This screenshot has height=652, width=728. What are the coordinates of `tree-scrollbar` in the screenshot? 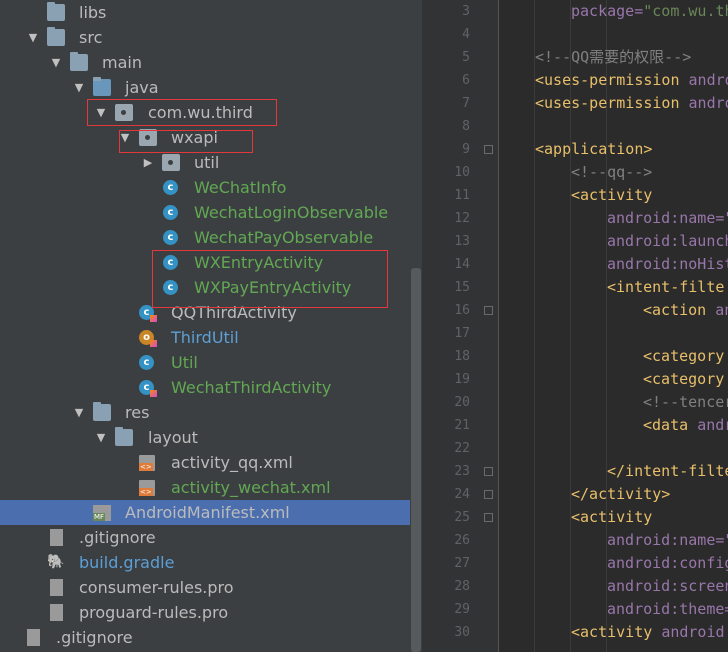 It's located at (416, 326).